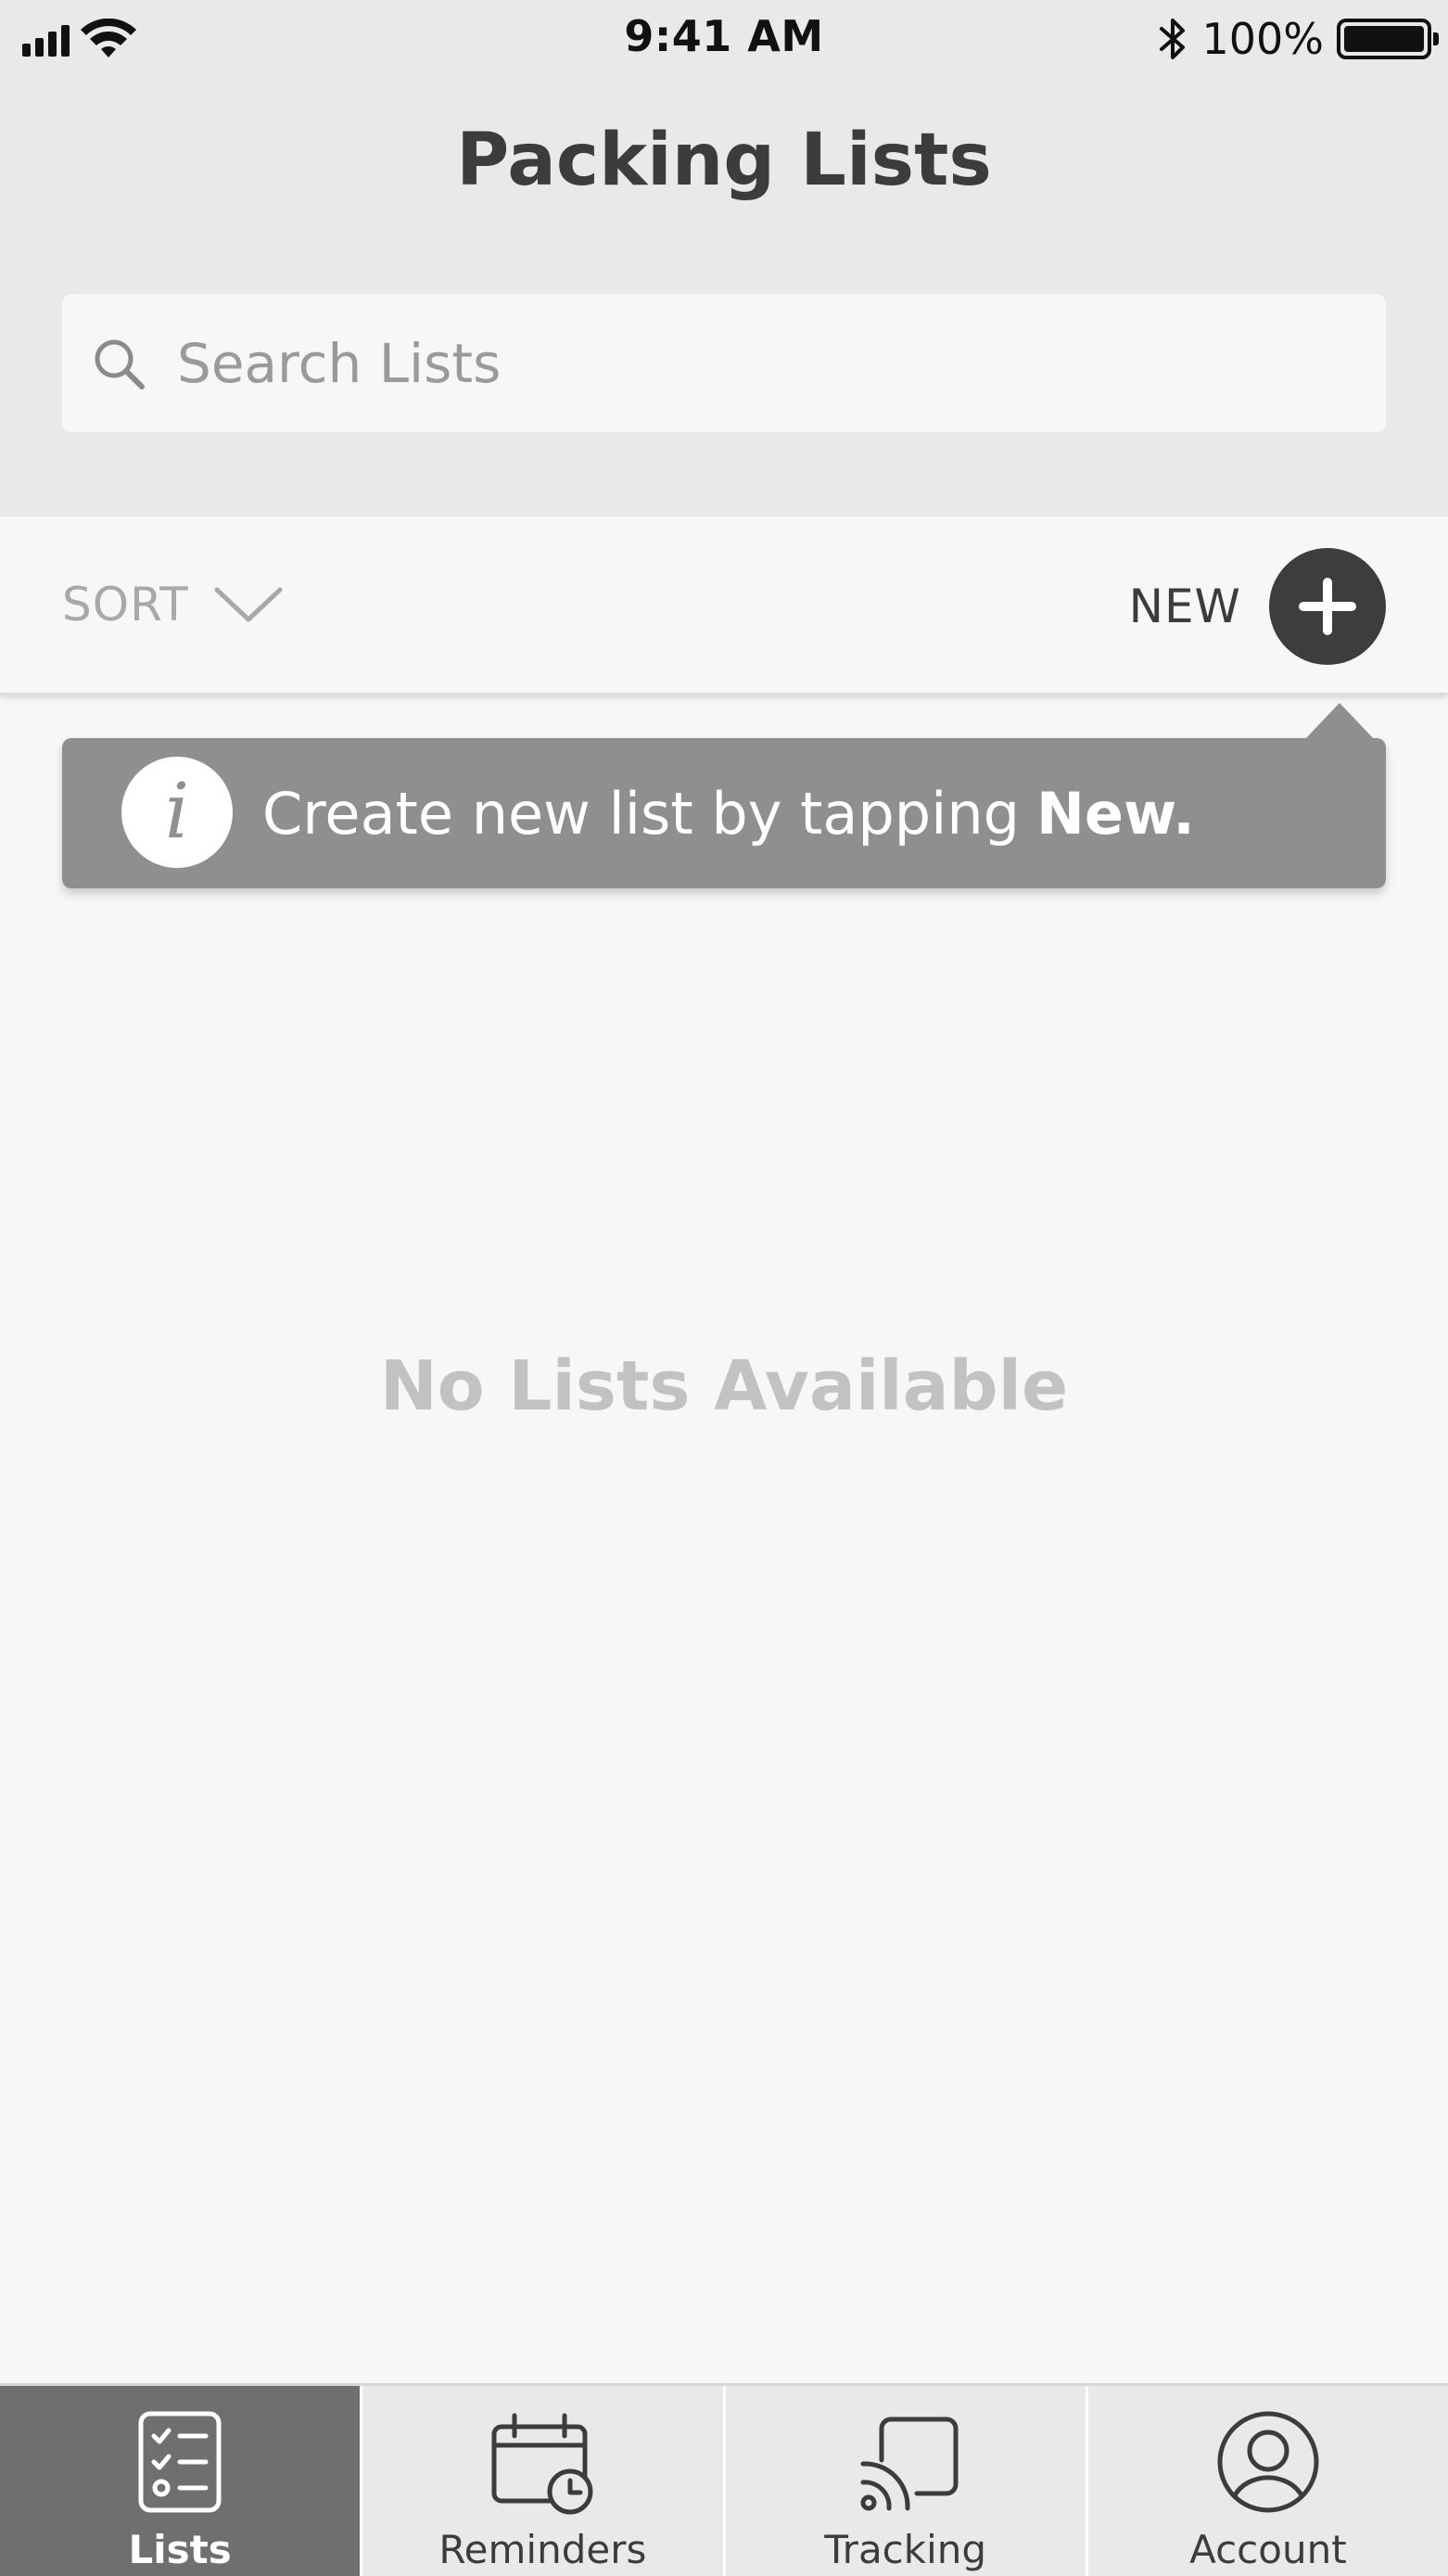 The image size is (1448, 2576). What do you see at coordinates (1268, 2462) in the screenshot?
I see `user-icon` at bounding box center [1268, 2462].